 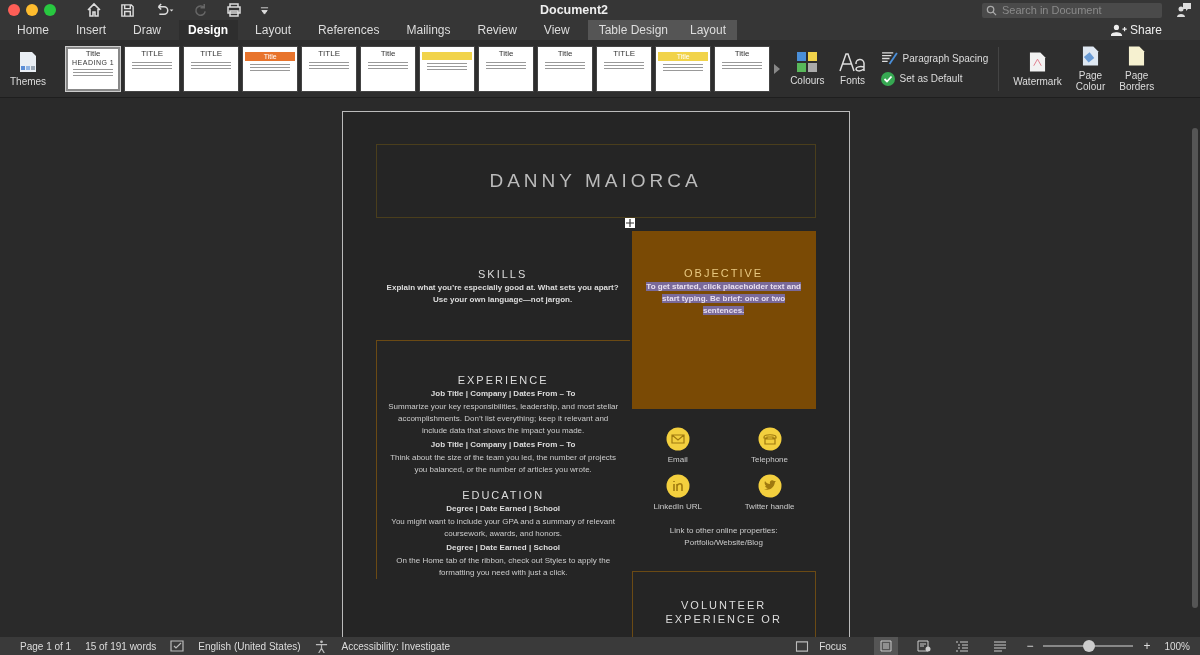 What do you see at coordinates (723, 537) in the screenshot?
I see `links-text: Link to other online properties: Portfolio/Website/Blog` at bounding box center [723, 537].